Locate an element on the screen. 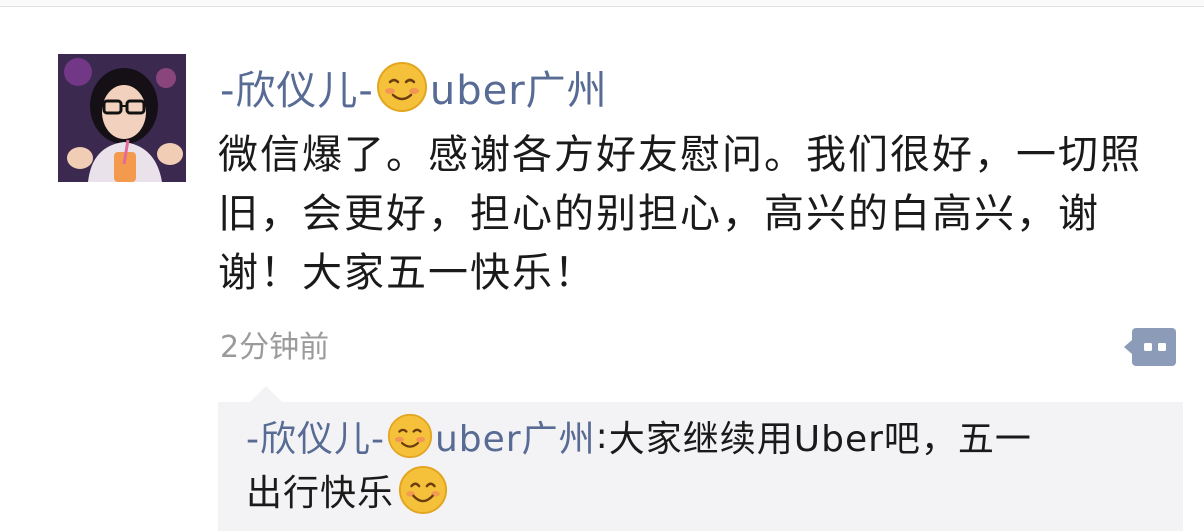 The image size is (1204, 531). comment-bubble-icon is located at coordinates (1150, 347).